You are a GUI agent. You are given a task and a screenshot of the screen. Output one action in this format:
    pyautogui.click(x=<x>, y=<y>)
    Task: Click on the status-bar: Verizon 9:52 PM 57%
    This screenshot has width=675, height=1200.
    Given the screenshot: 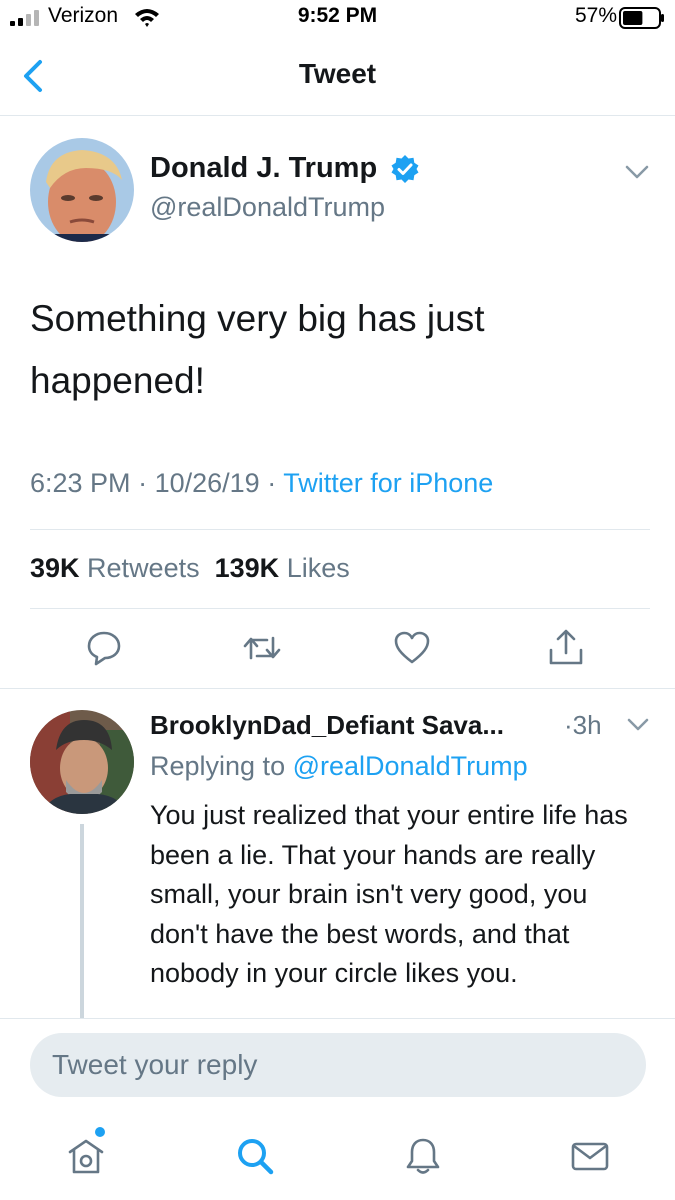 What is the action you would take?
    pyautogui.click(x=337, y=18)
    